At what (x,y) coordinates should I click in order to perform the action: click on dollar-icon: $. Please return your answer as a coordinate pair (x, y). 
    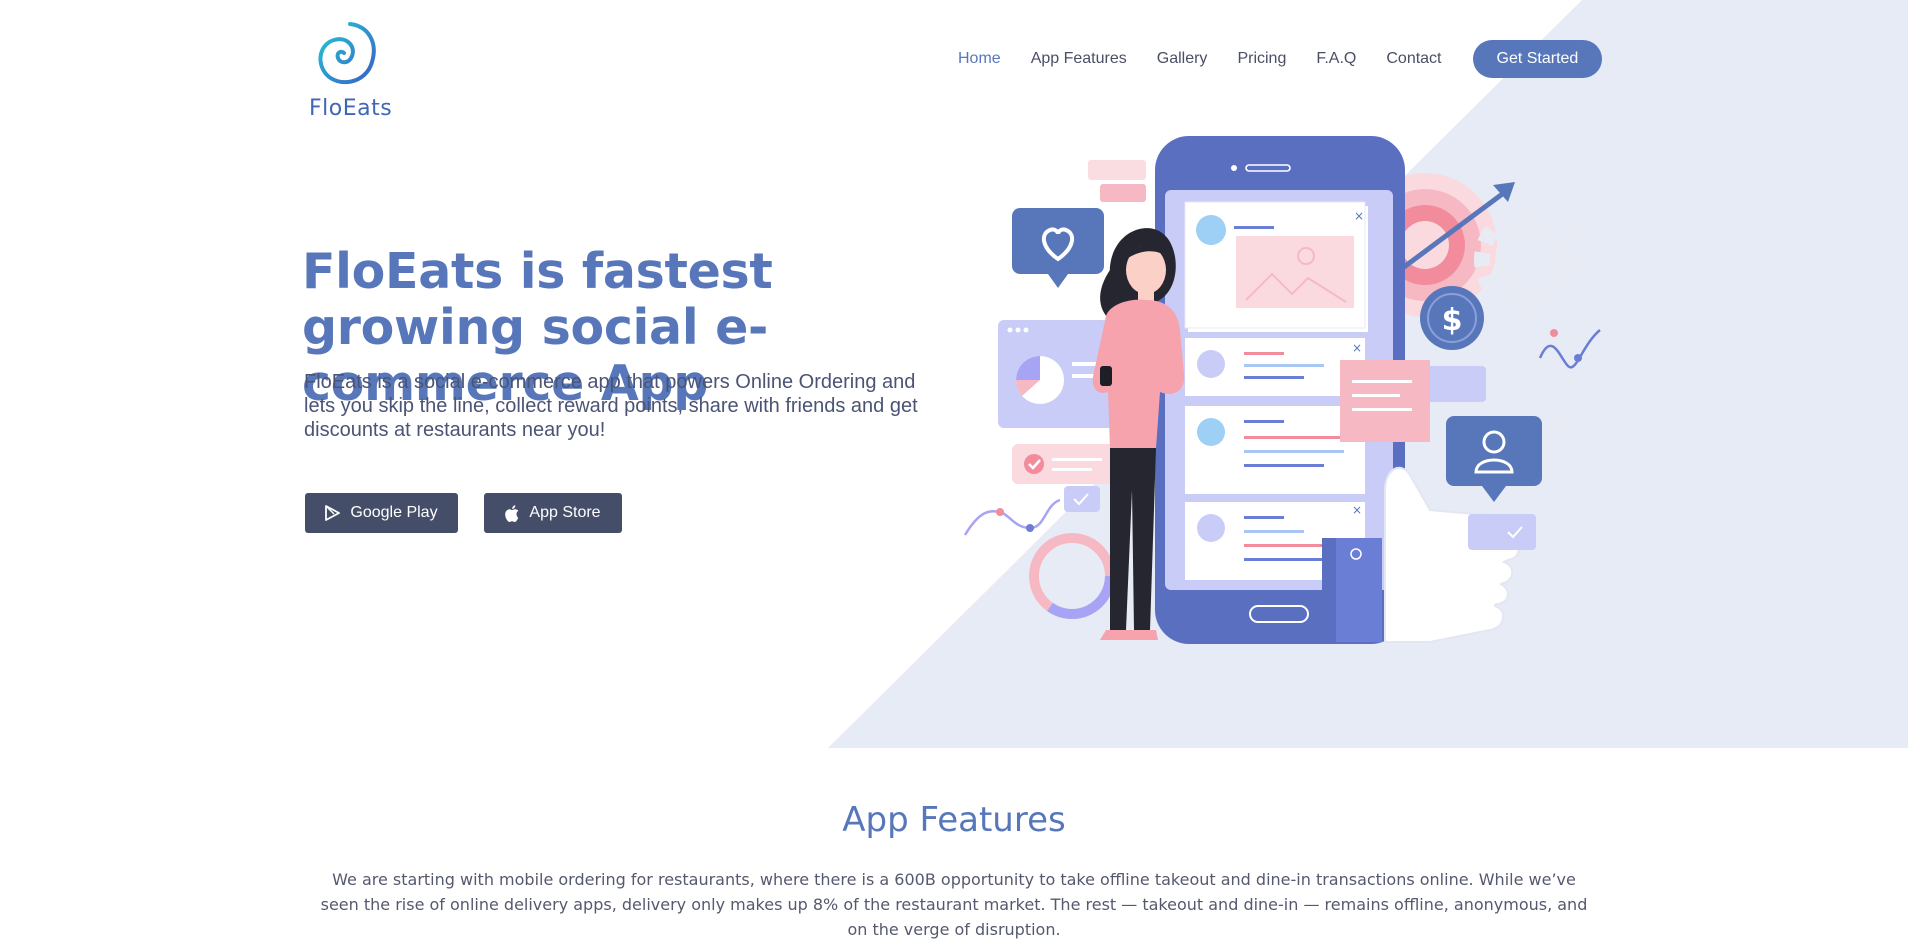
    Looking at the image, I should click on (1452, 318).